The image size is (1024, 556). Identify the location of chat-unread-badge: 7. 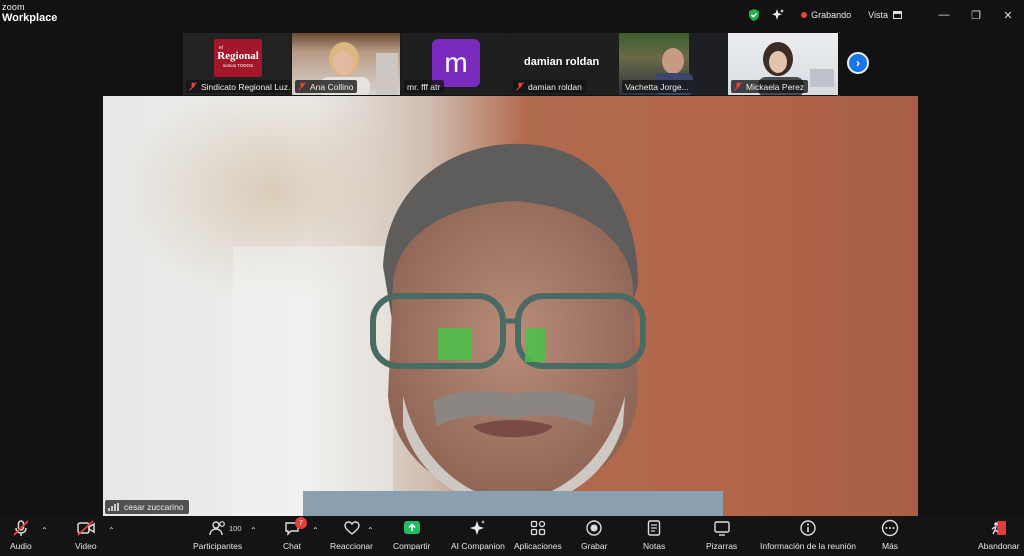
(301, 523).